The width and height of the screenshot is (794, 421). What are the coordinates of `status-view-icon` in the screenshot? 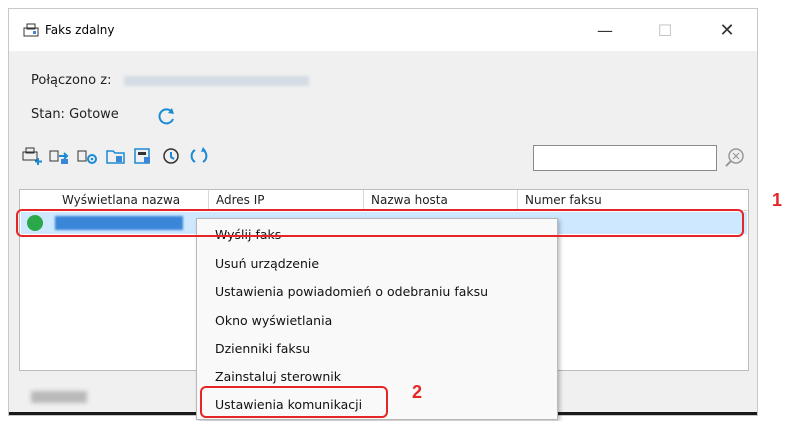 It's located at (172, 156).